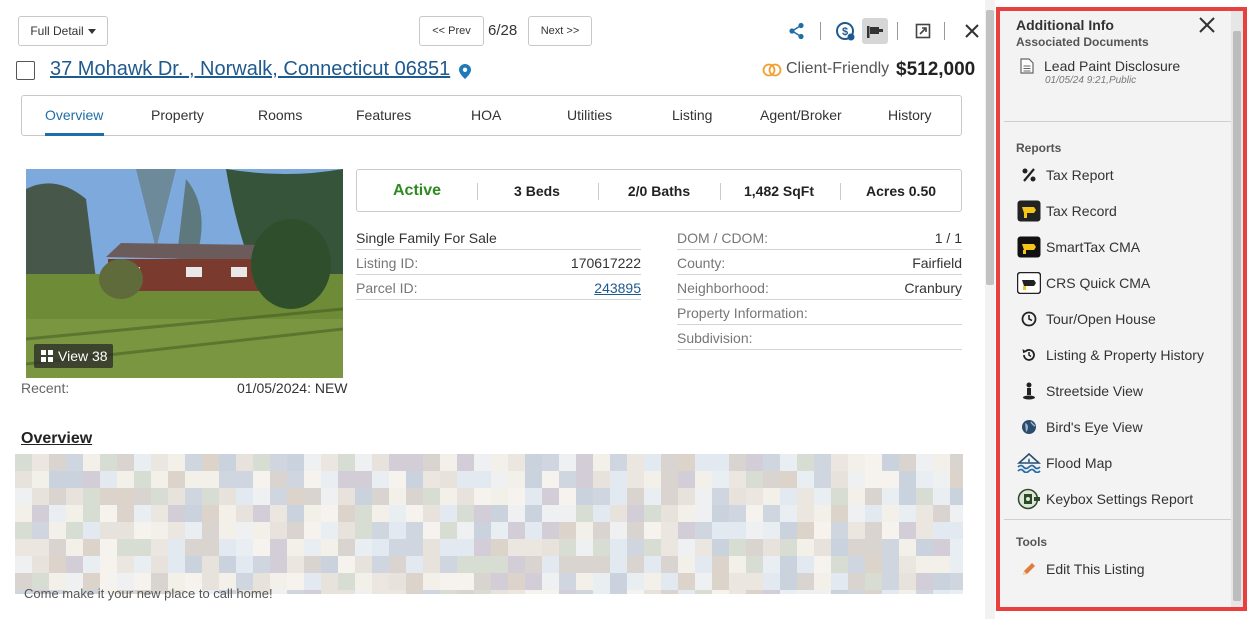  Describe the element at coordinates (47, 356) in the screenshot. I see `grid-icon` at that location.